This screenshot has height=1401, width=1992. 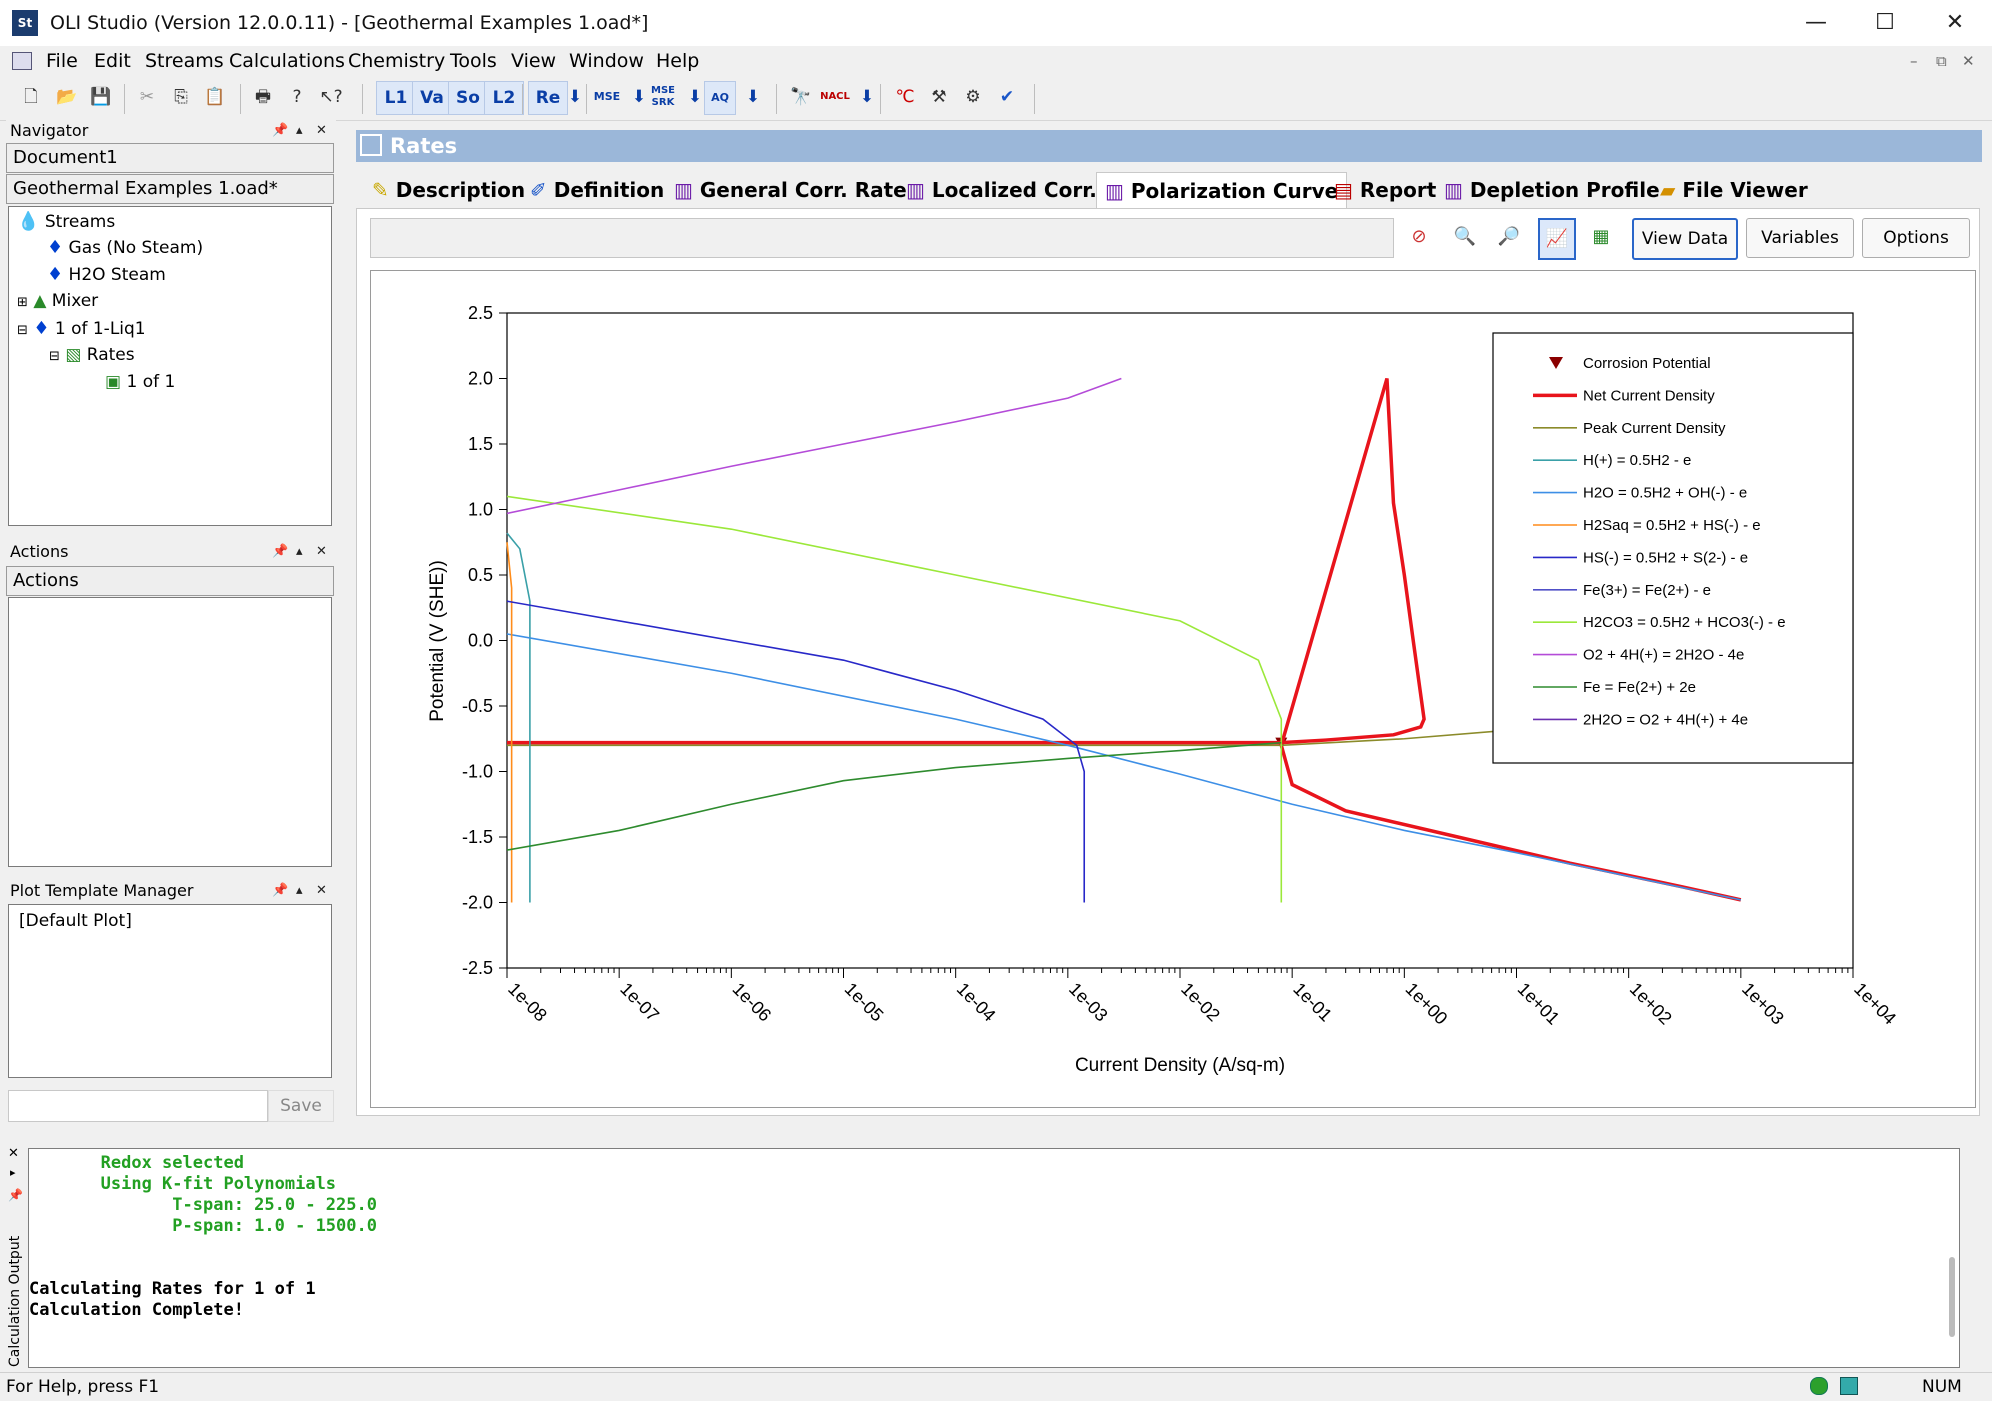 What do you see at coordinates (477, 968) in the screenshot?
I see `y-tick-label: -2.5` at bounding box center [477, 968].